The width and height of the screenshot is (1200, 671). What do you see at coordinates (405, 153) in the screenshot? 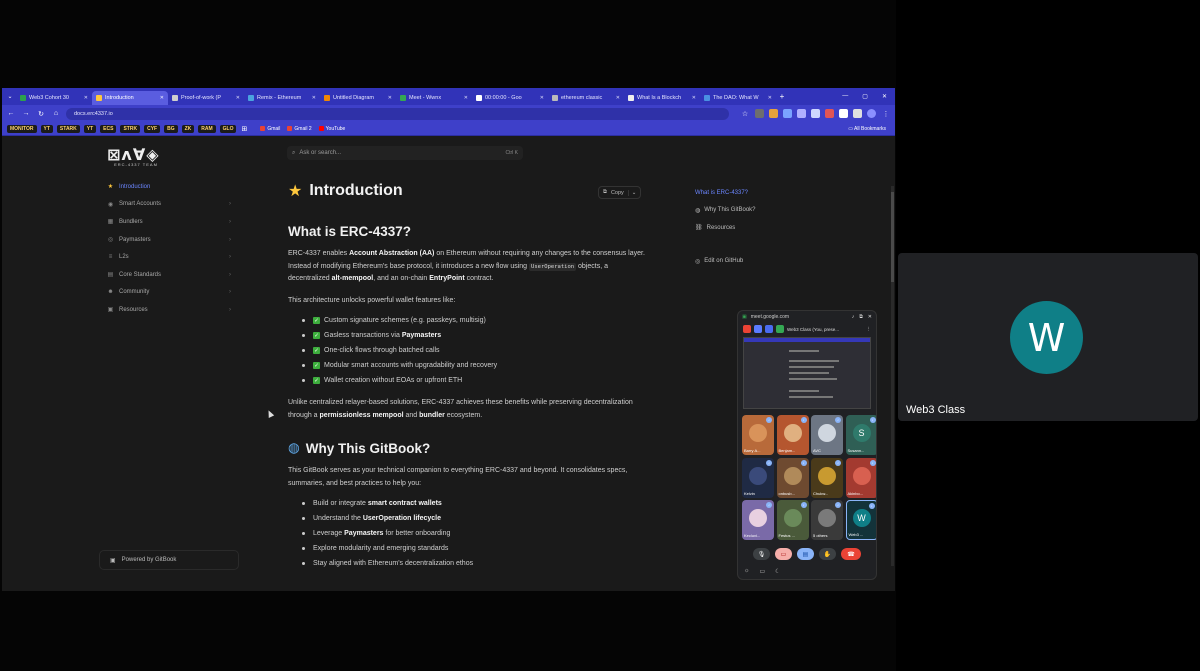
I see `search-input: ⌕ Ask or search... Ctrl K` at bounding box center [405, 153].